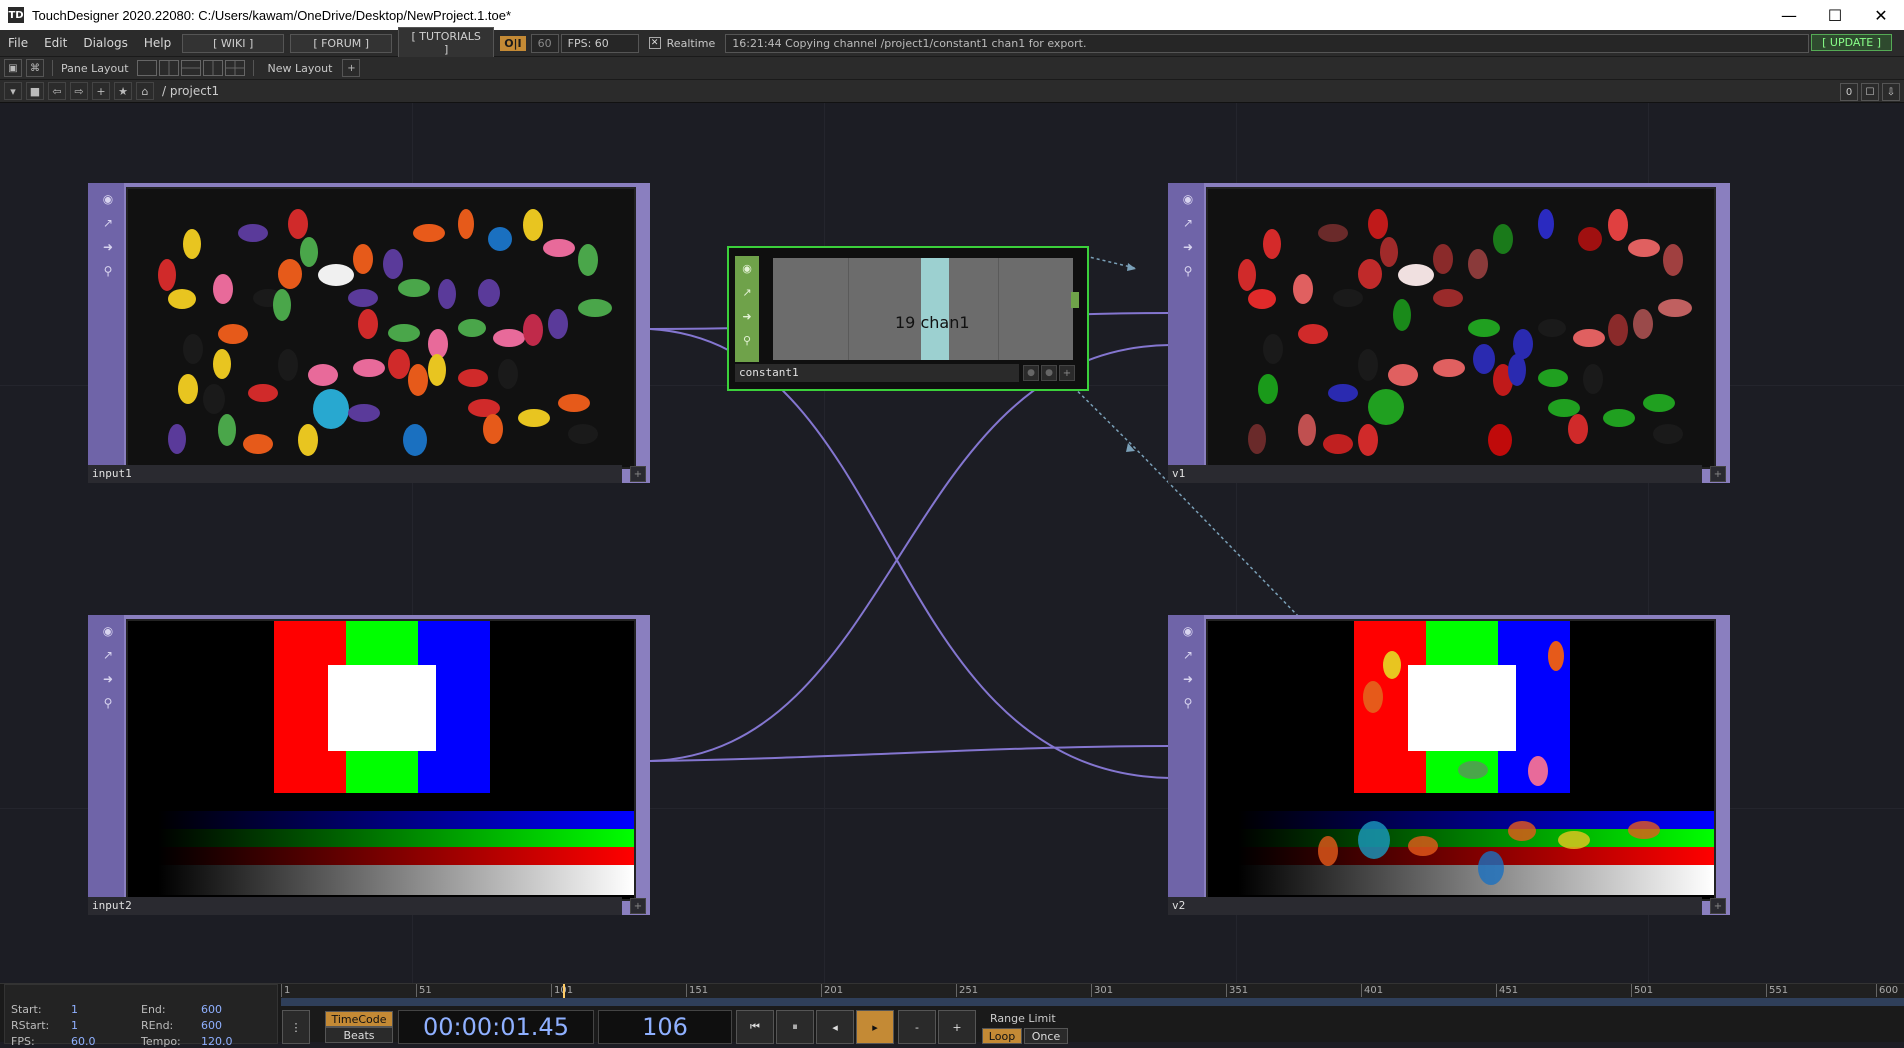 The image size is (1904, 1048). I want to click on node-input2: ◉ ↗ ➜ ⚲ input2 +, so click(369, 765).